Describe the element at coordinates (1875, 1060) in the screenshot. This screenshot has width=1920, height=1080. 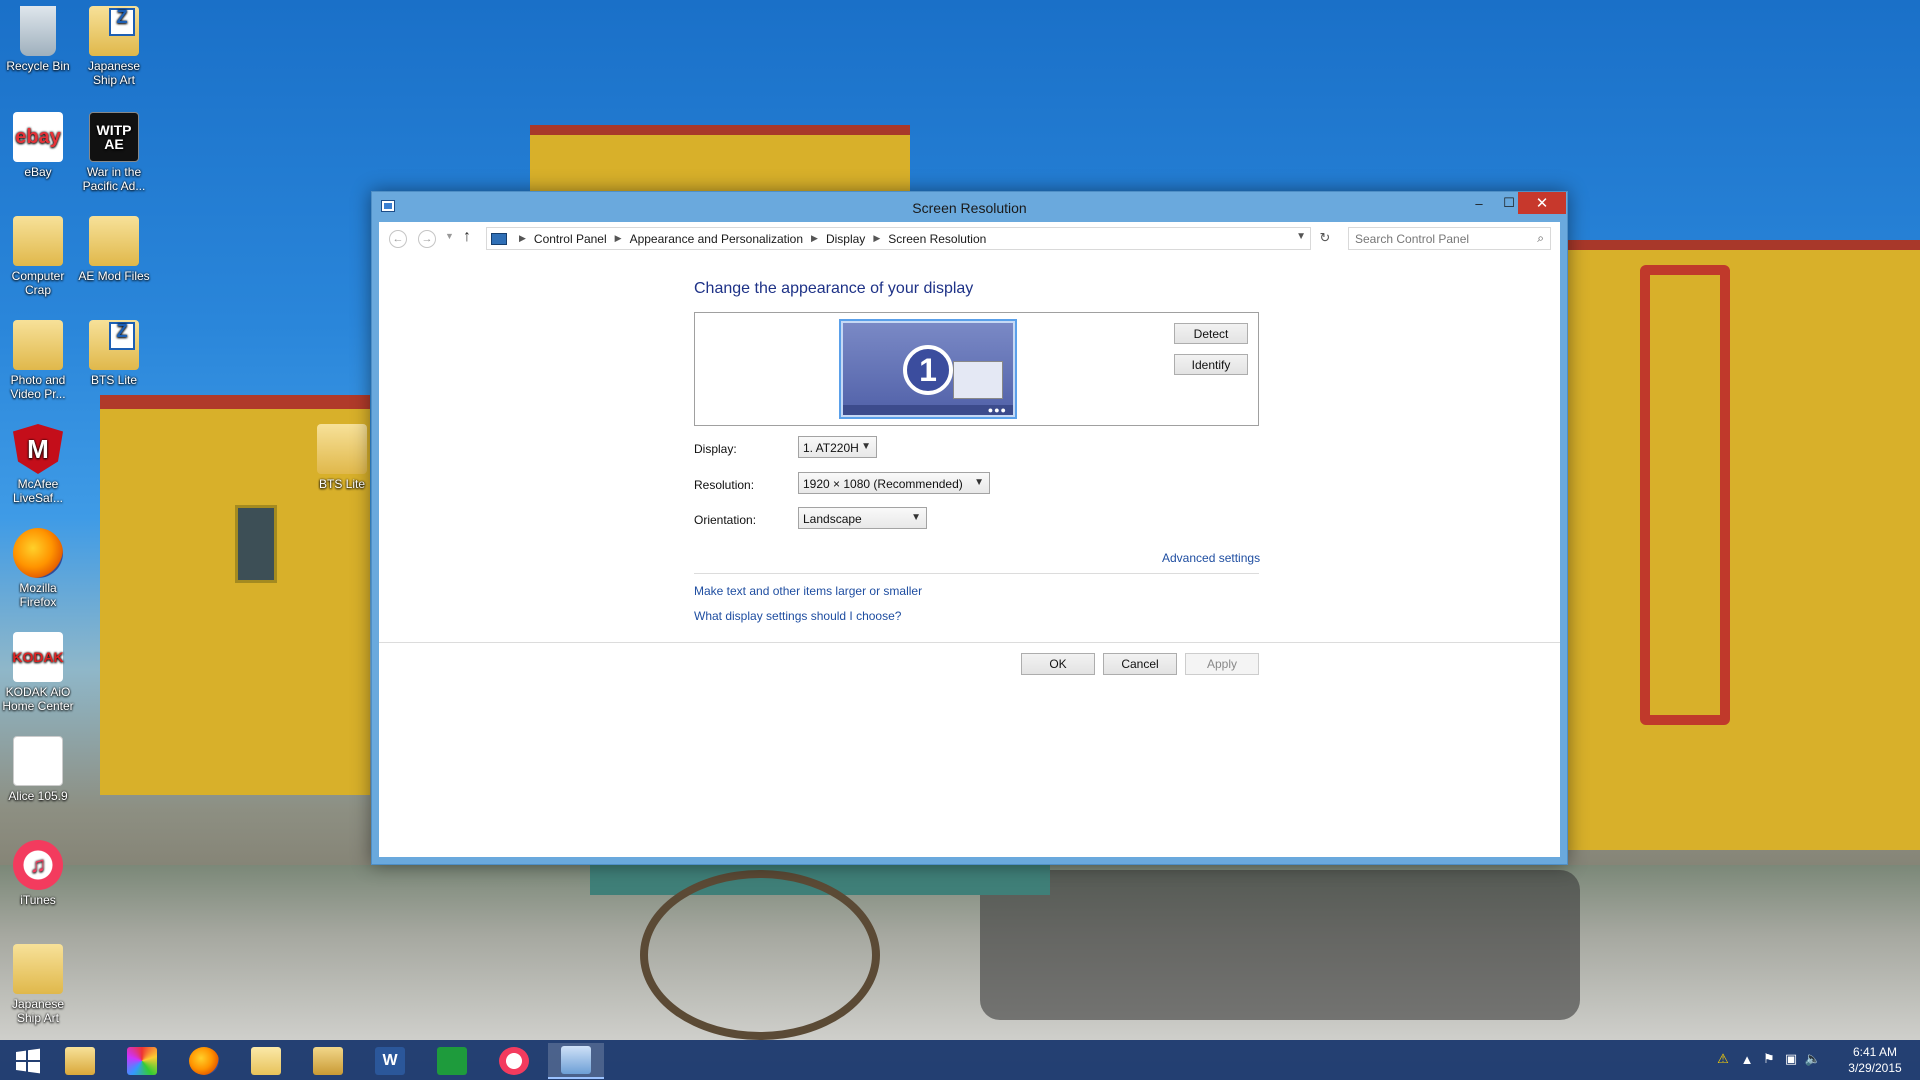
I see `clock: 6:41 AM 3/29/2015` at that location.